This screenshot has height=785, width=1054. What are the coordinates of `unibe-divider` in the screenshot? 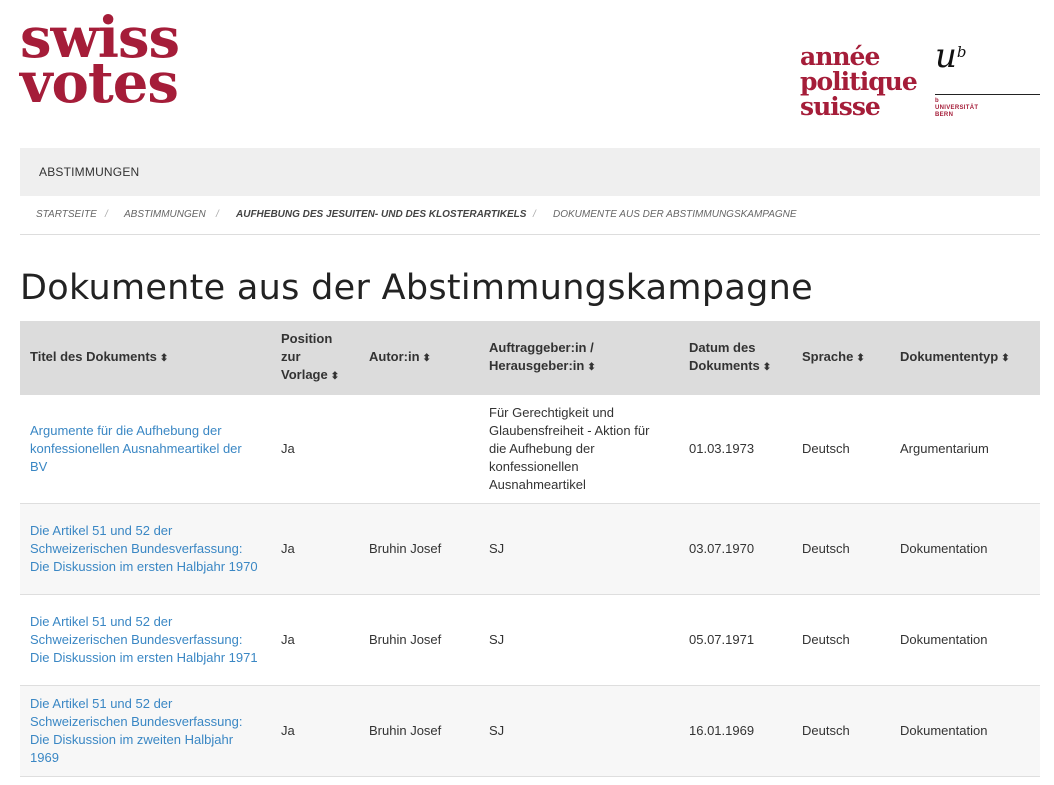 It's located at (987, 94).